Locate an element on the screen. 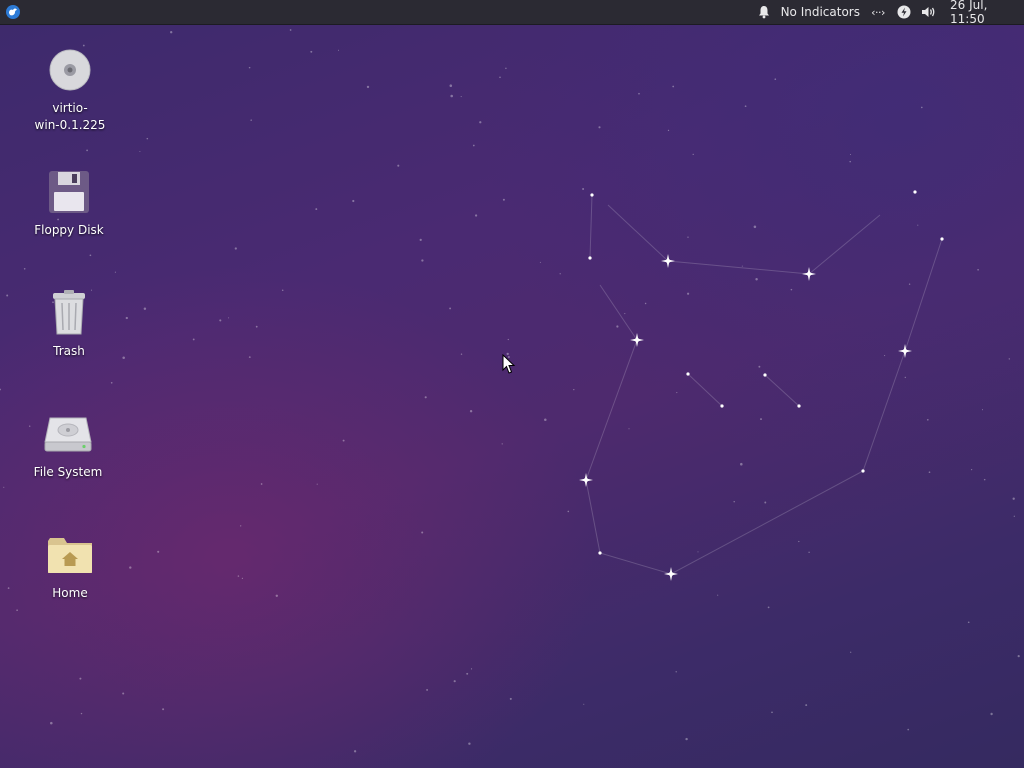  desktop-icon-floppy-disk: Floppy Disk is located at coordinates (69, 203).